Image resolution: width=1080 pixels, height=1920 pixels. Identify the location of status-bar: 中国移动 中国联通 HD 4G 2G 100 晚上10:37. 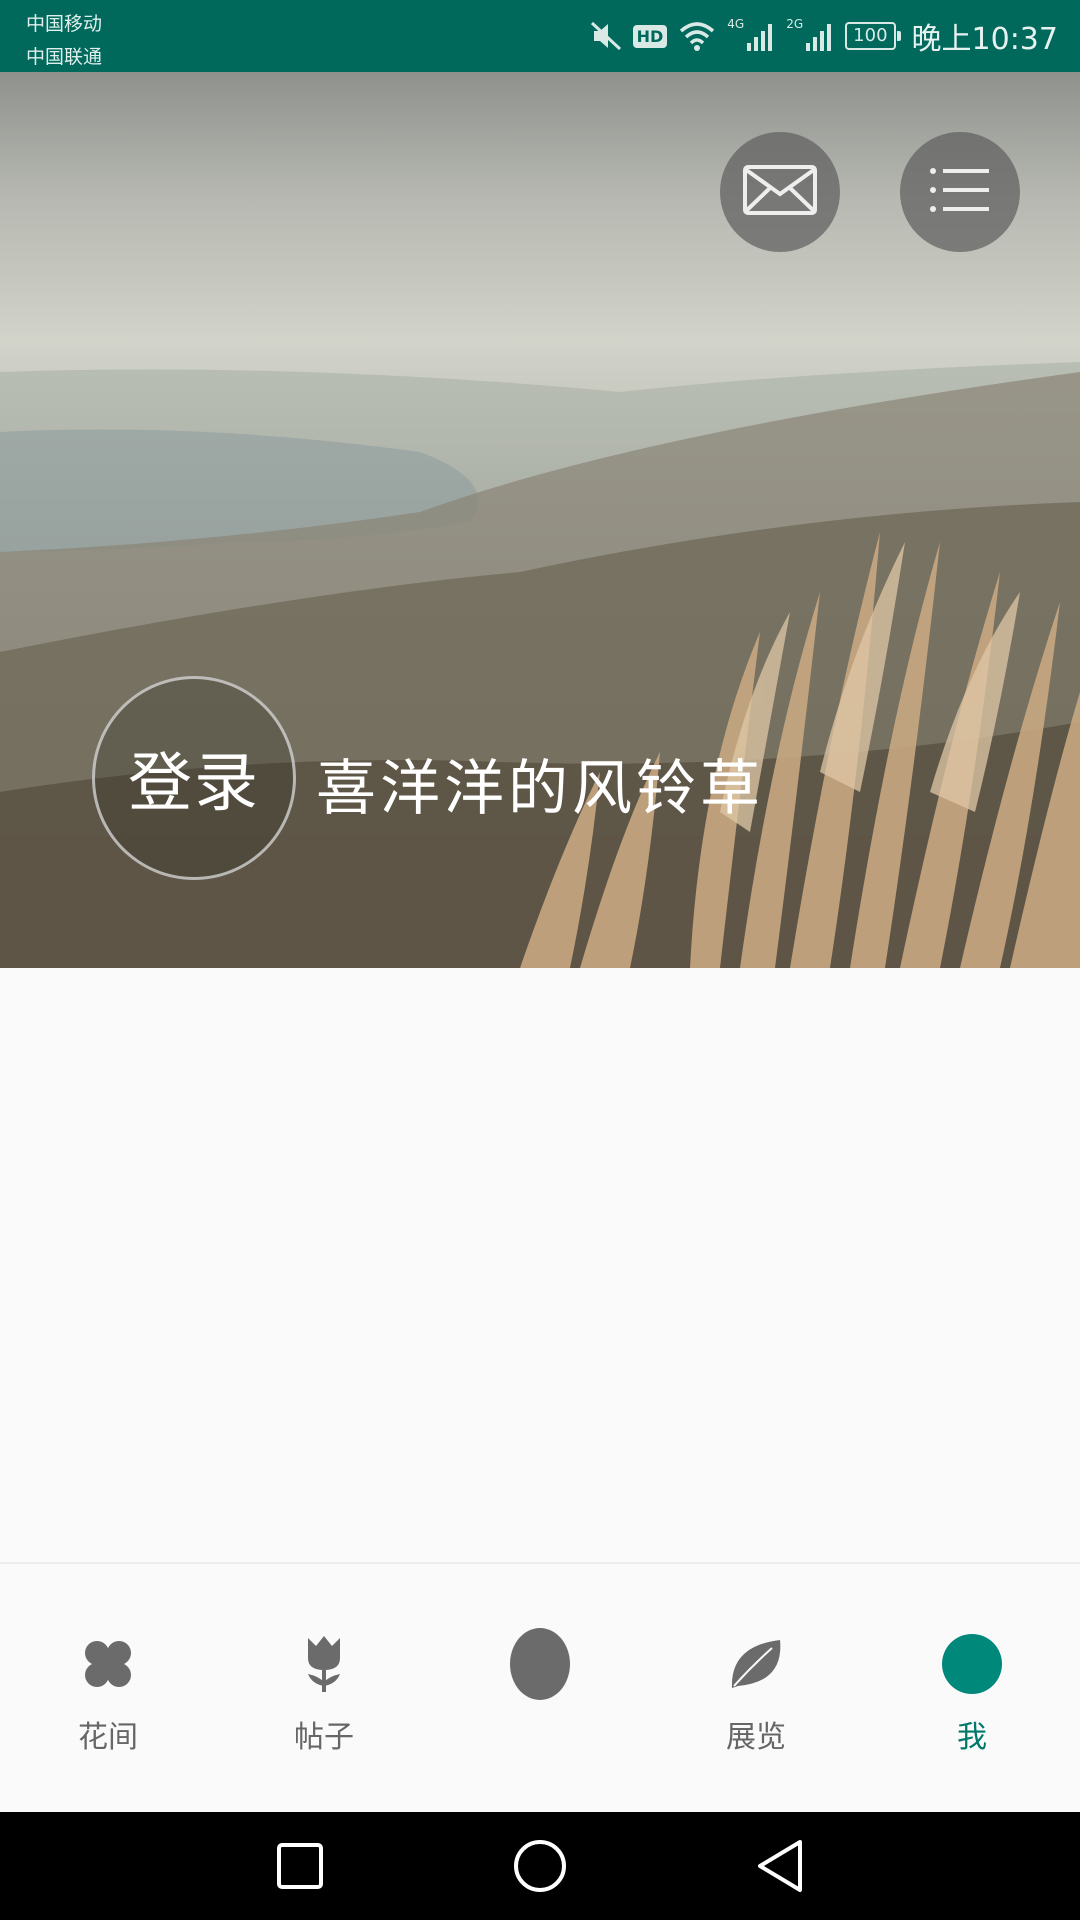
(540, 36).